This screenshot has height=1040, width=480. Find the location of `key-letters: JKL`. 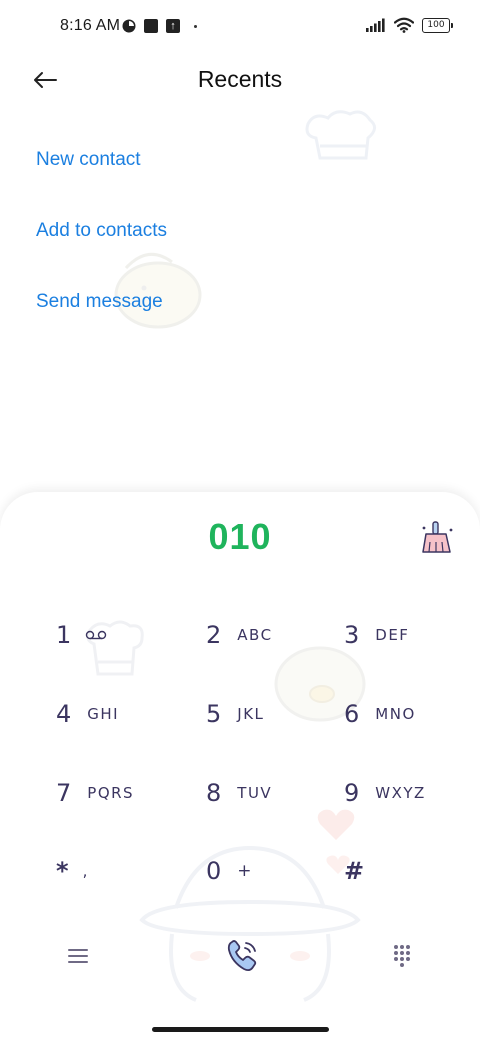

key-letters: JKL is located at coordinates (251, 714).